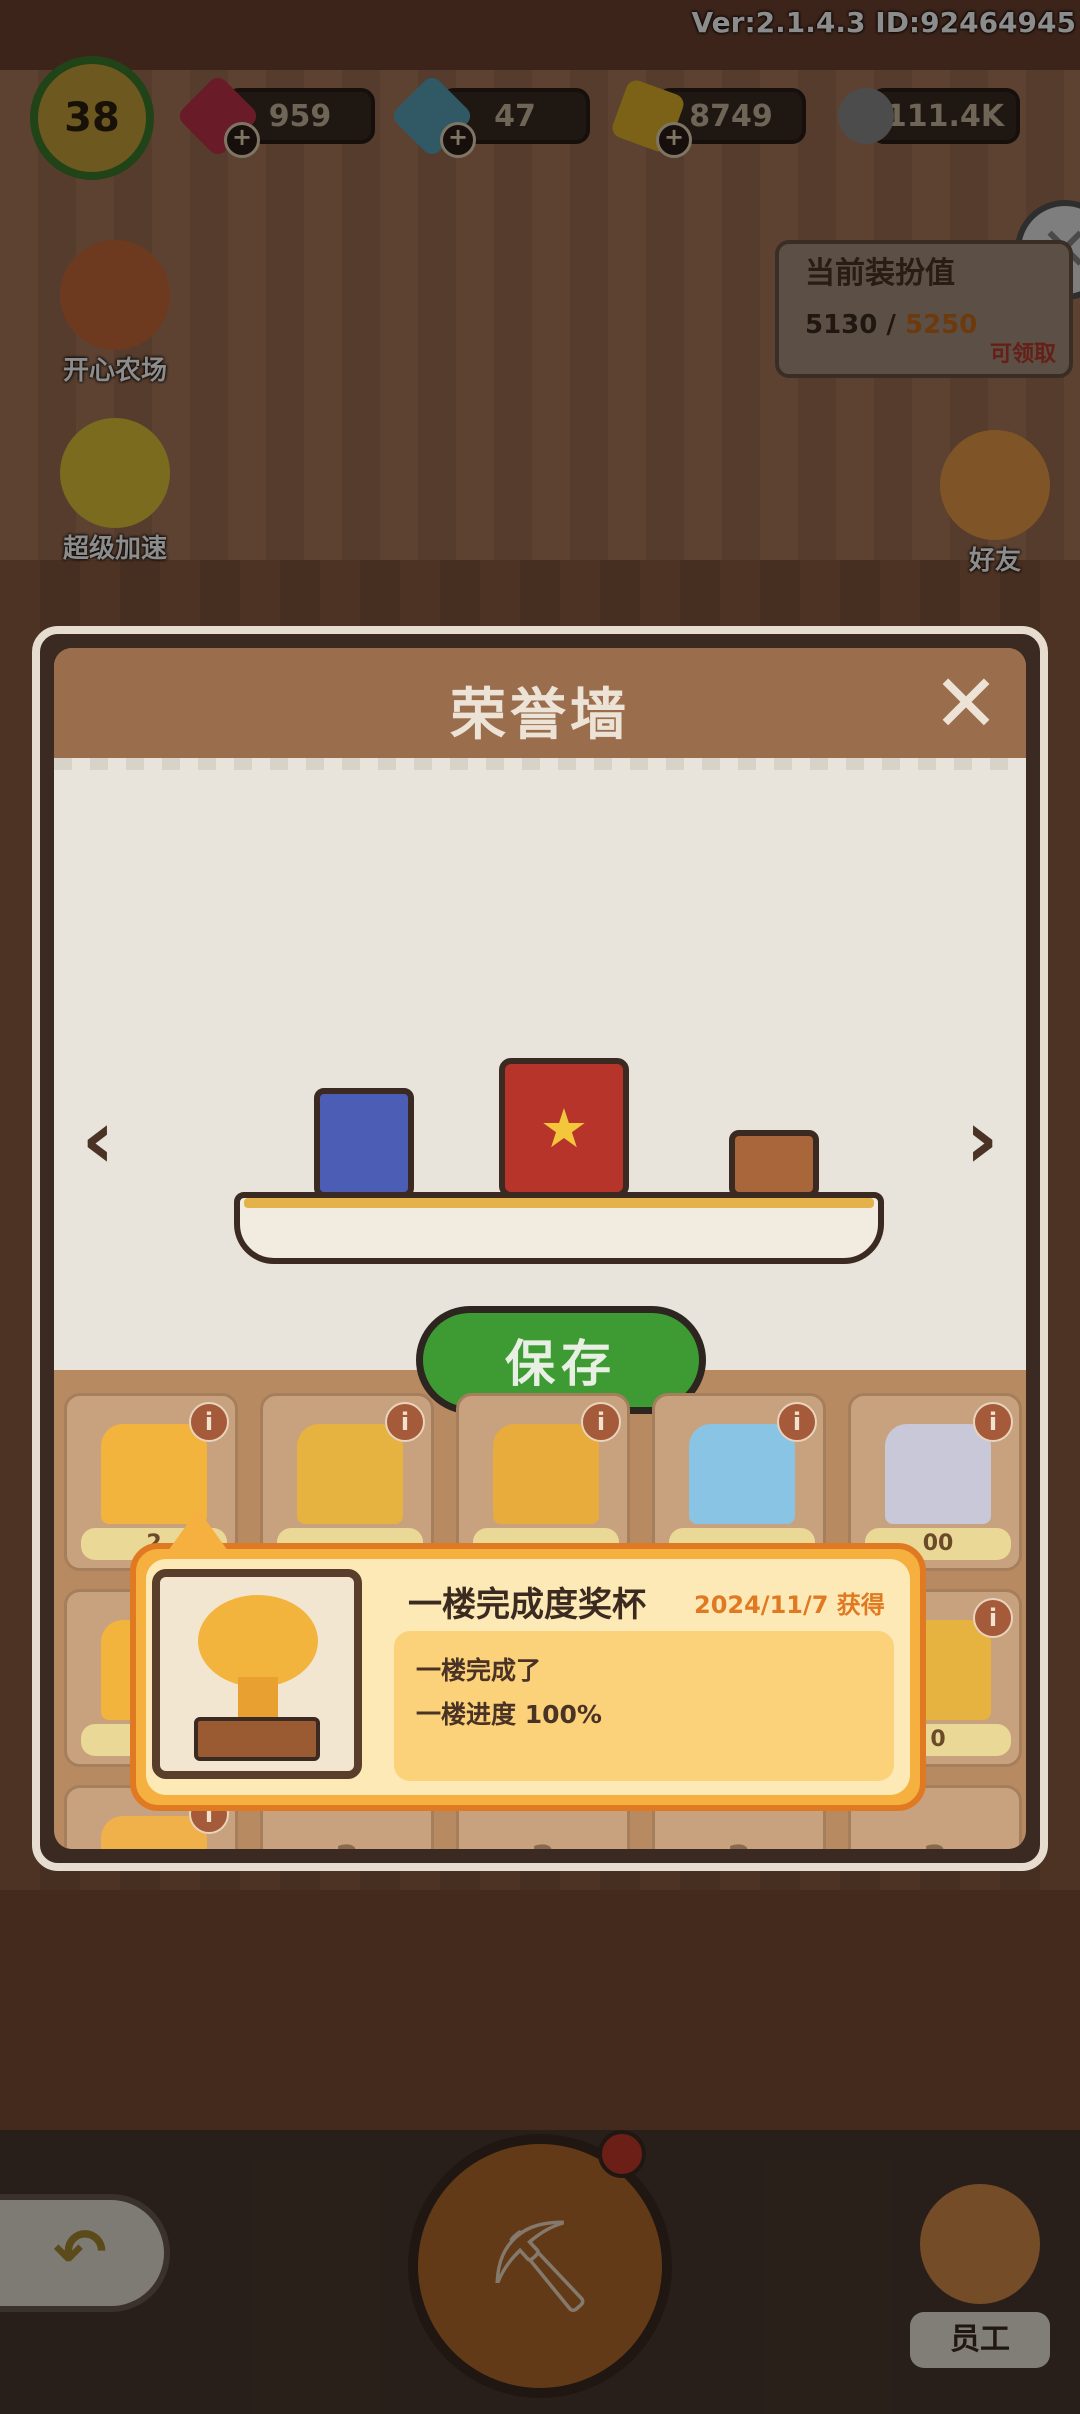 Image resolution: width=1080 pixels, height=2414 pixels. Describe the element at coordinates (479, 1670) in the screenshot. I see `tooltip-line-1: 一楼完成了` at that location.